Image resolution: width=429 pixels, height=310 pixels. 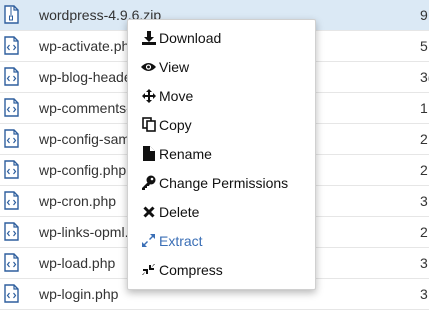 What do you see at coordinates (148, 37) in the screenshot?
I see `download-icon` at bounding box center [148, 37].